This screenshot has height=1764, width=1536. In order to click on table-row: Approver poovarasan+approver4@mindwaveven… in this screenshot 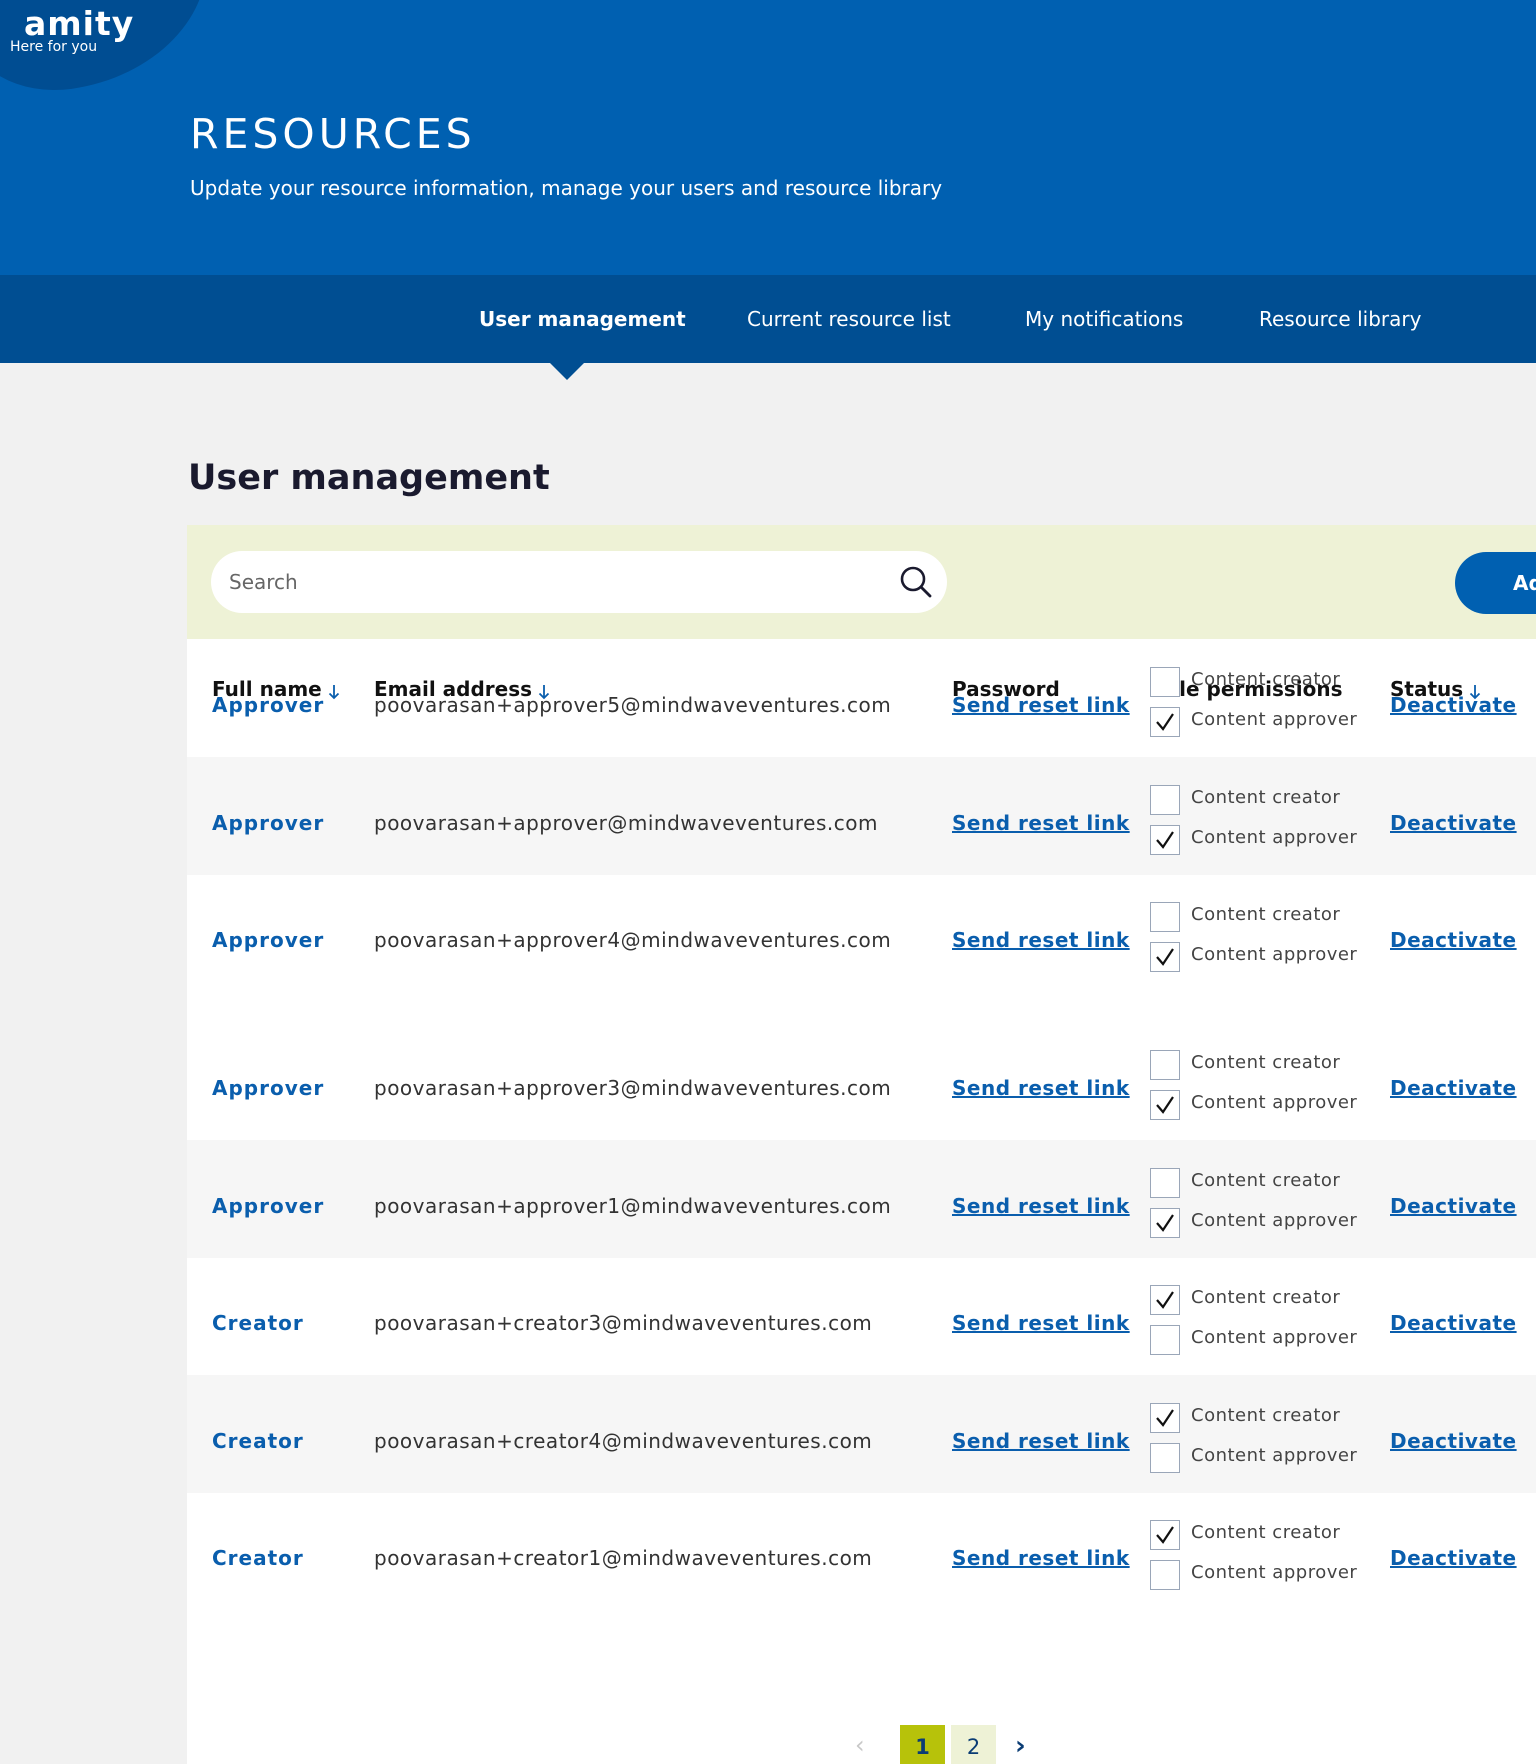, I will do `click(861, 933)`.